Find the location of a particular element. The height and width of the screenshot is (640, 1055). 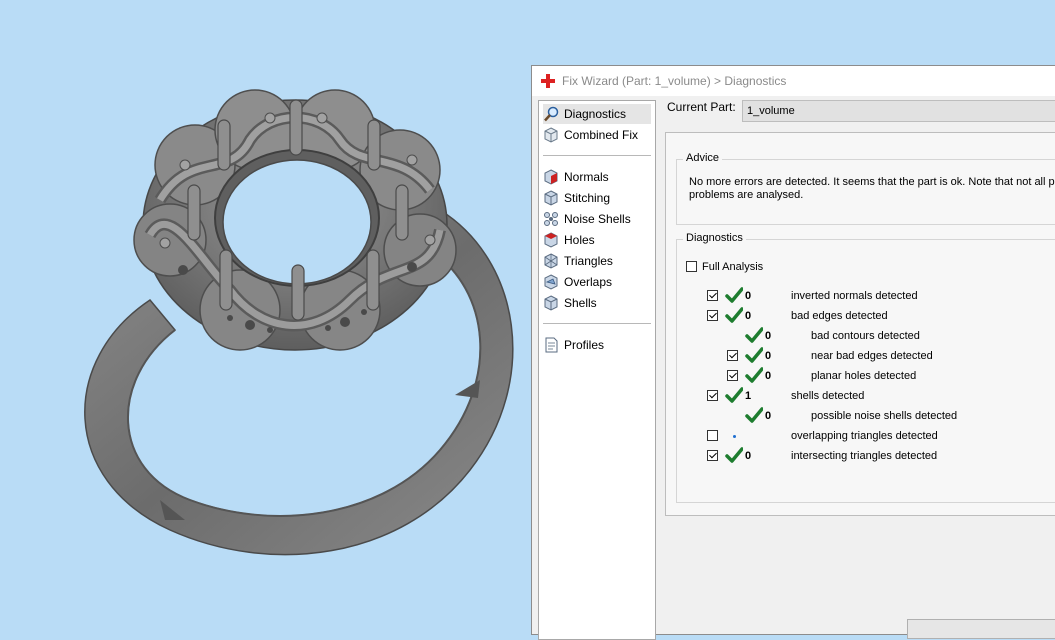

bad-contours-count: 0 is located at coordinates (768, 336).